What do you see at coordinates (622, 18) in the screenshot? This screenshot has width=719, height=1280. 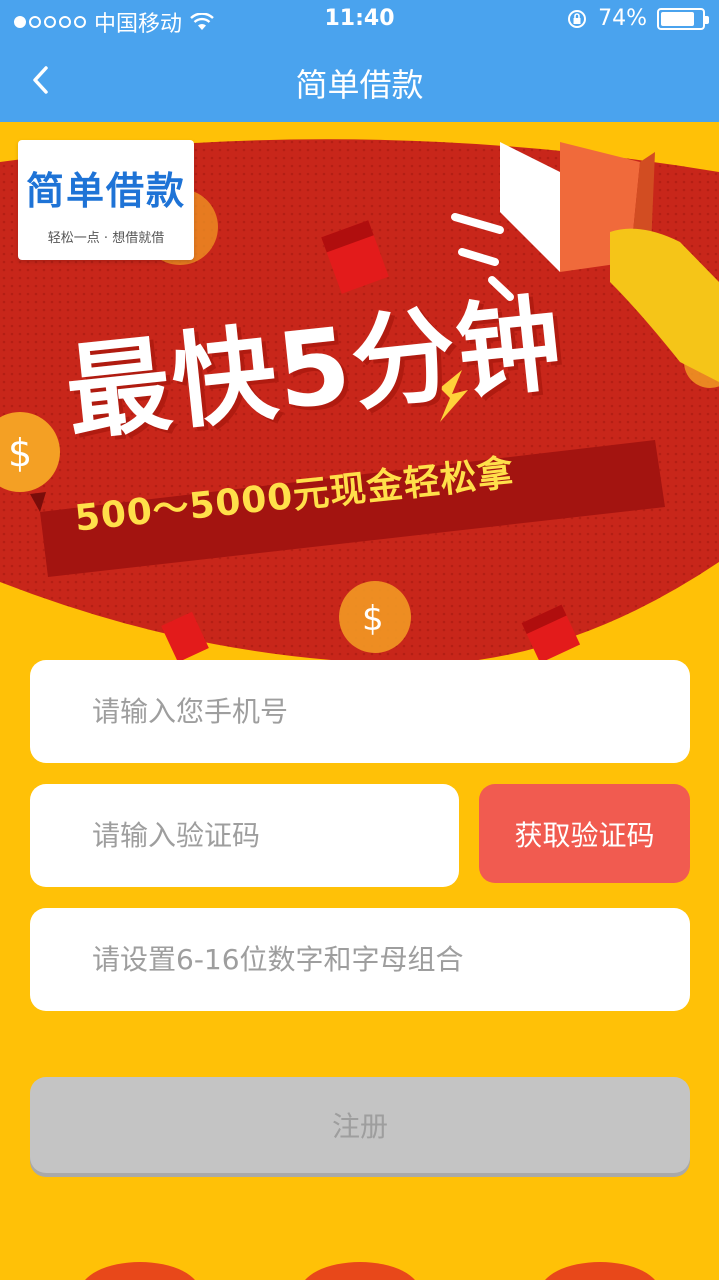 I see `battery-percent: 74%` at bounding box center [622, 18].